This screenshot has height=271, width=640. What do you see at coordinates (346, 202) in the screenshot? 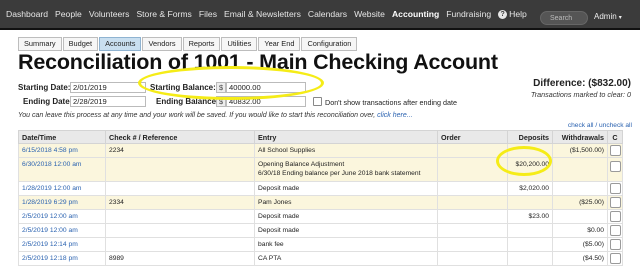
I see `row-entry: Pam Jones` at bounding box center [346, 202].